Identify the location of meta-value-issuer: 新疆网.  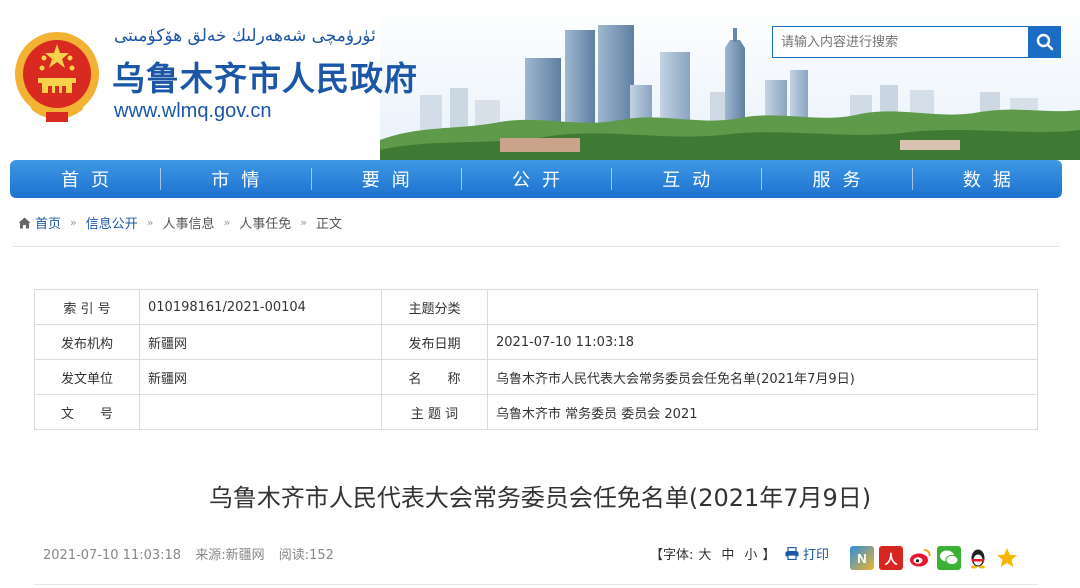
(260, 377).